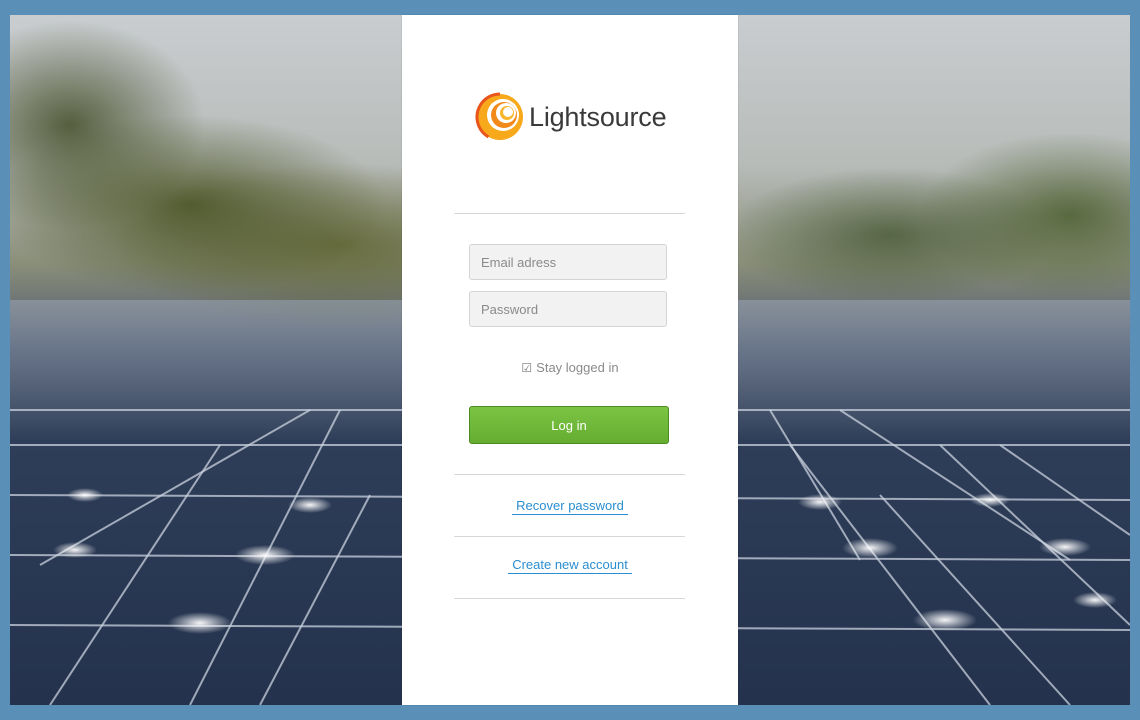 The image size is (1140, 720). I want to click on stay-logged-in-toggle: ☑ Stay logged in, so click(570, 367).